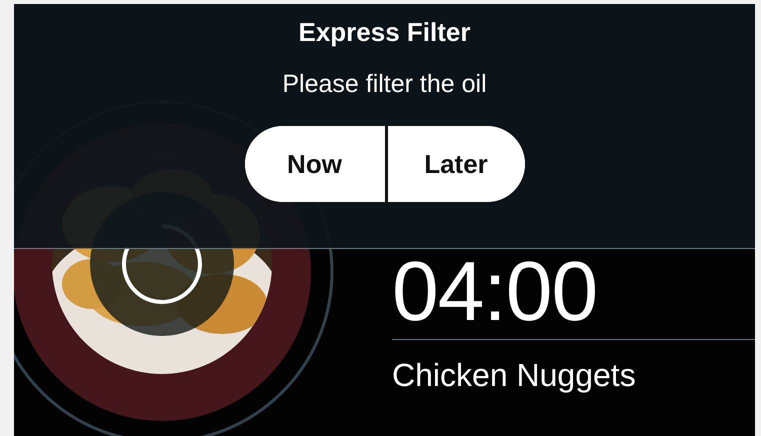 The width and height of the screenshot is (761, 436). What do you see at coordinates (454, 164) in the screenshot?
I see `later-button: Later` at bounding box center [454, 164].